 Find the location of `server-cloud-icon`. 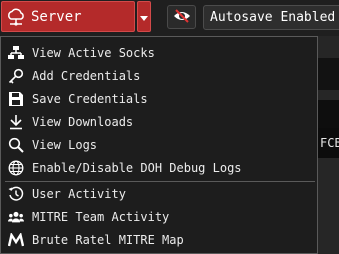

server-cloud-icon is located at coordinates (16, 17).